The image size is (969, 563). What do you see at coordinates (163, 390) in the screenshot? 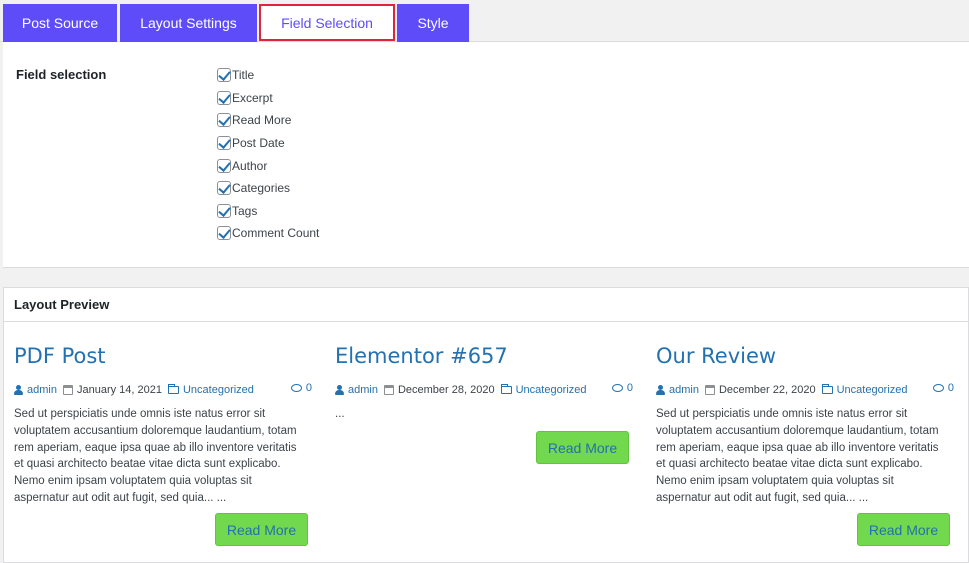
I see `post-meta: admin January 14, 2021 Uncategorized 0` at bounding box center [163, 390].